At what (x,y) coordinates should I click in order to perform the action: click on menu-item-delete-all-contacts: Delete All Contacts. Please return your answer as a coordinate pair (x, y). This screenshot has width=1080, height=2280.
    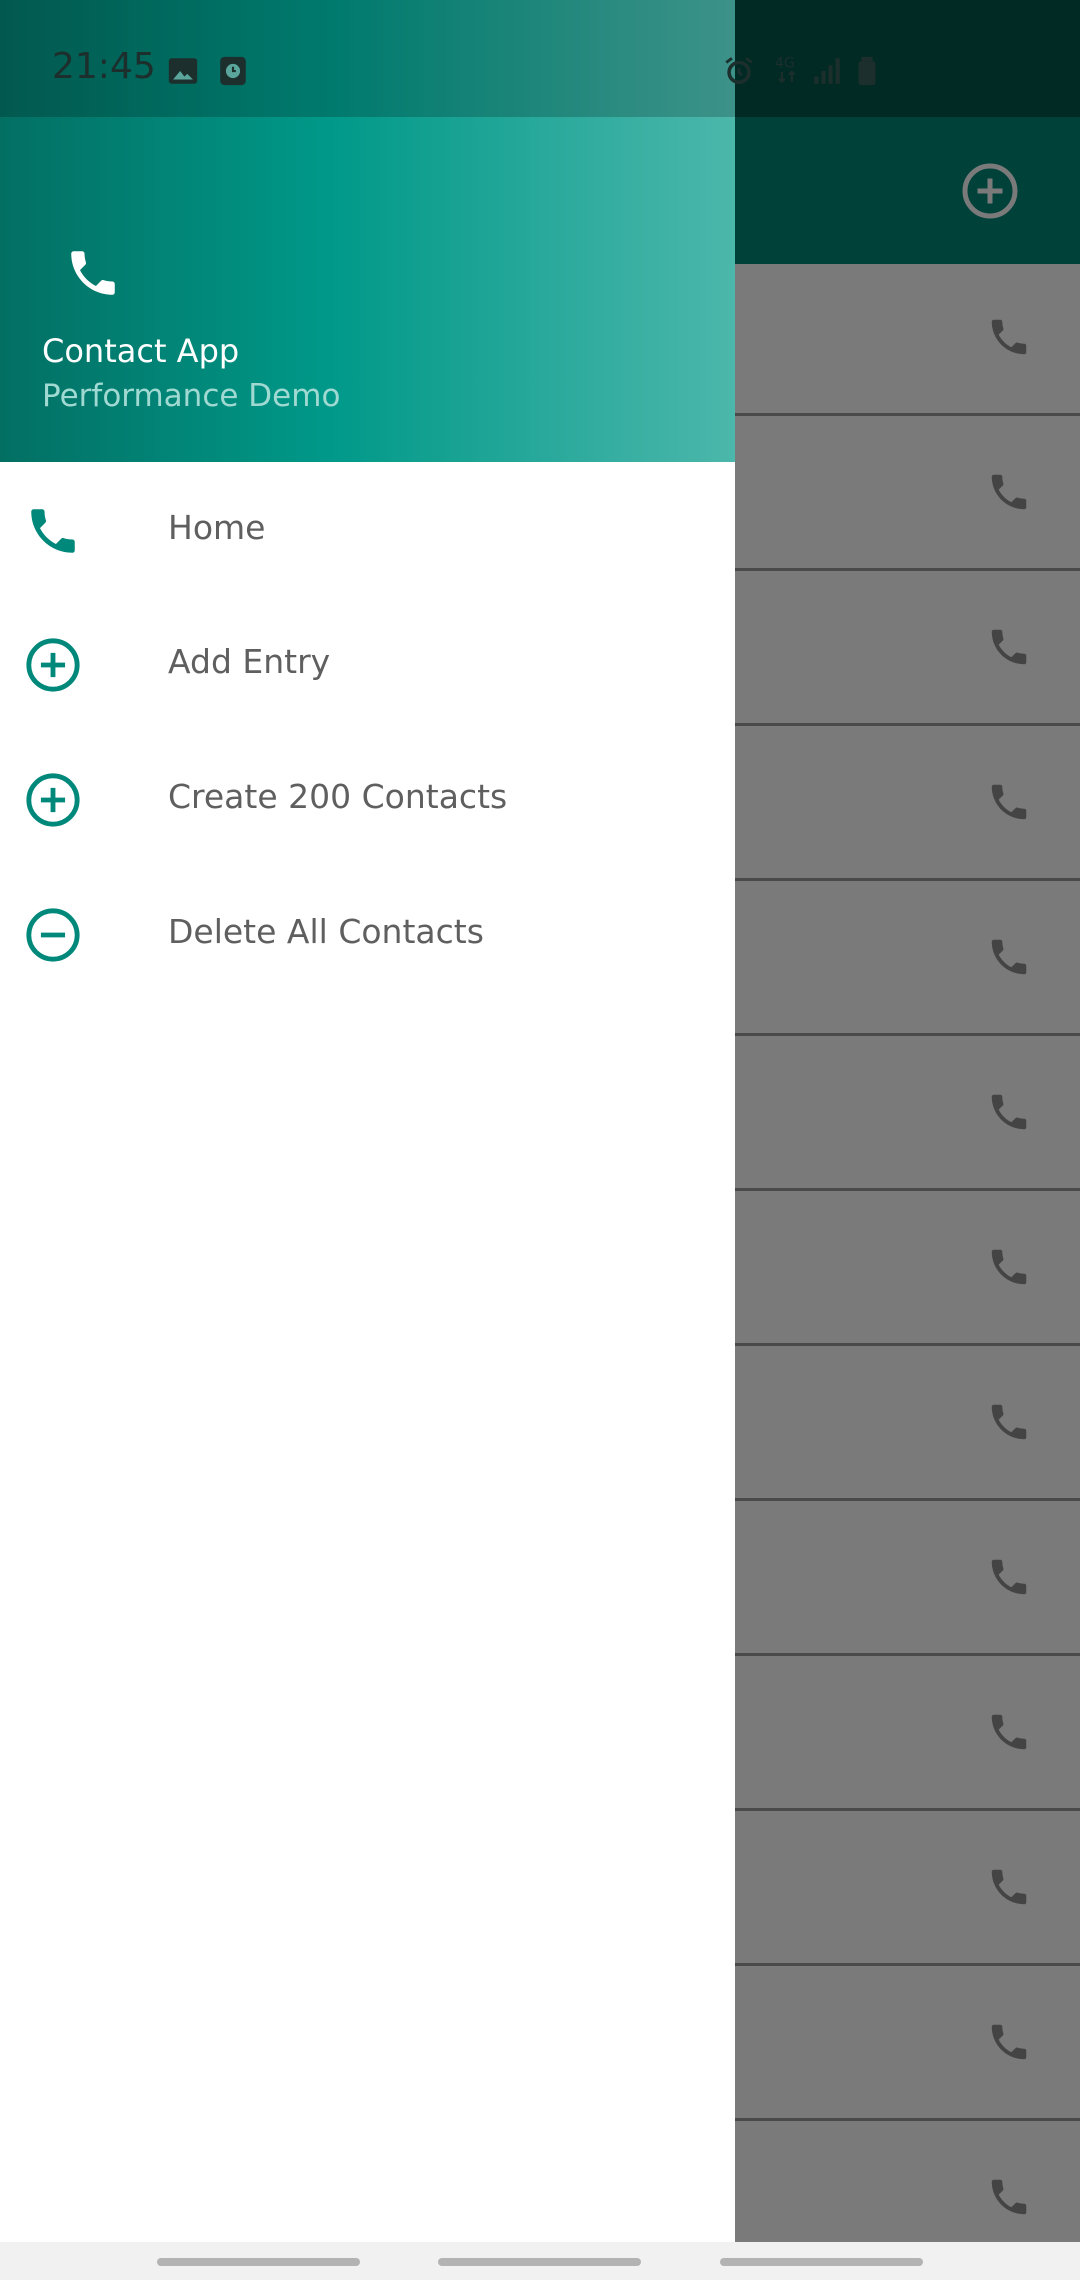
    Looking at the image, I should click on (367, 935).